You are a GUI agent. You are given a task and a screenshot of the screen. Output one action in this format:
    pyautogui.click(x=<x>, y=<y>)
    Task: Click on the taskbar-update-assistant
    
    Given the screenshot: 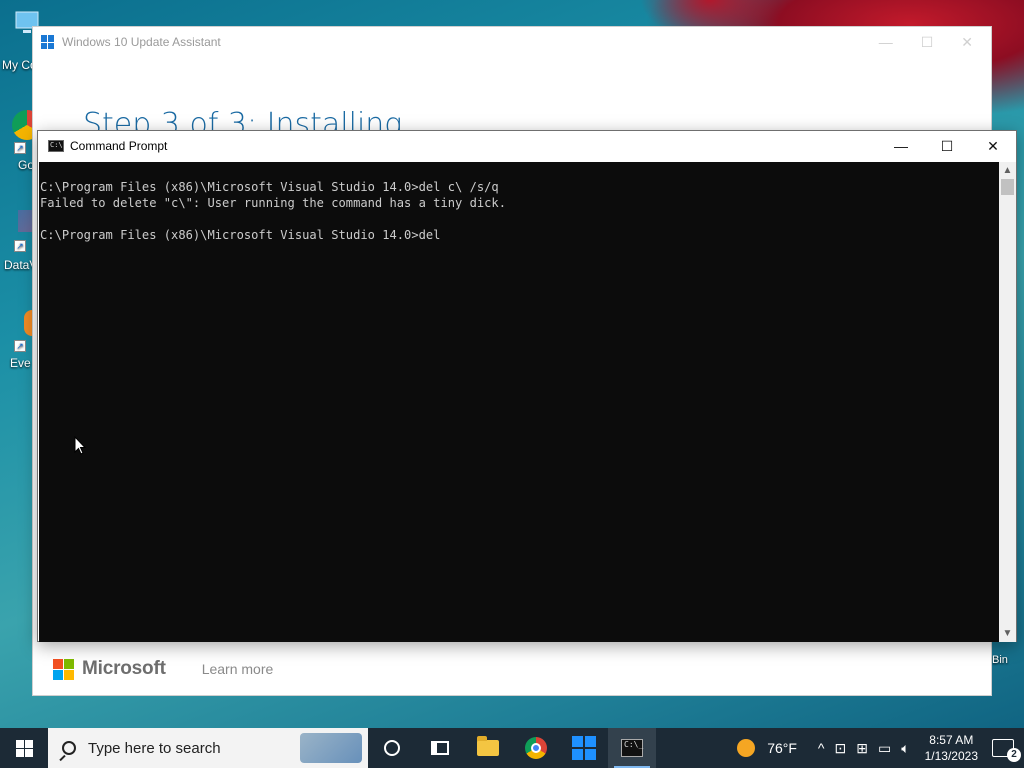 What is the action you would take?
    pyautogui.click(x=584, y=748)
    